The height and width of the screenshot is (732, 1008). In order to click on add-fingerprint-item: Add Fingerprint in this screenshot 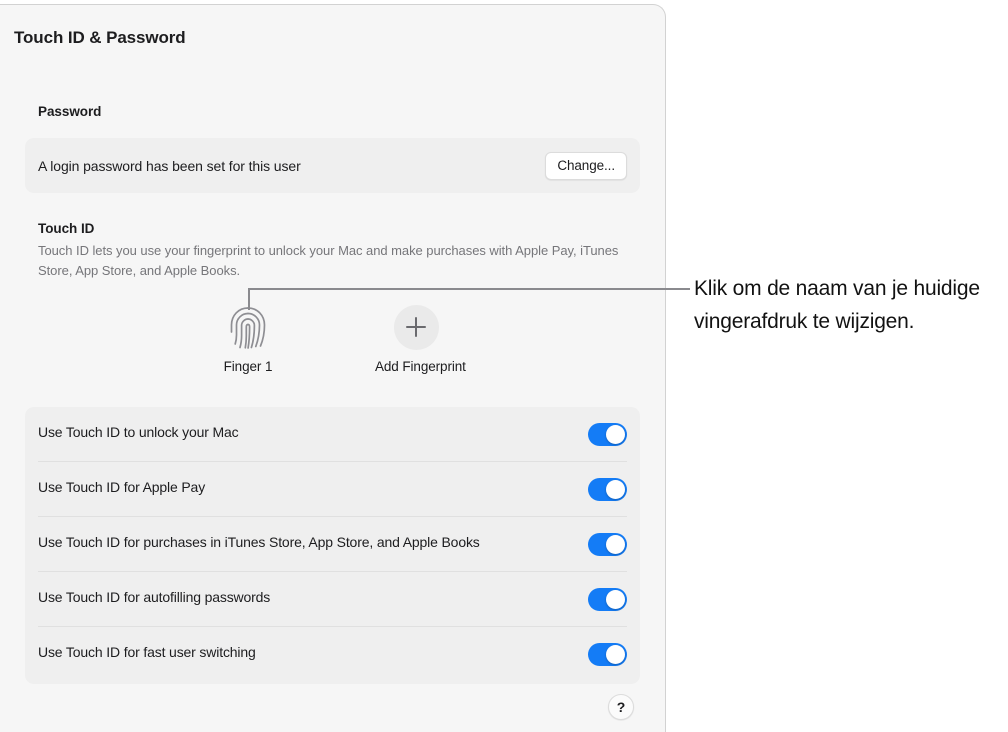, I will do `click(420, 337)`.